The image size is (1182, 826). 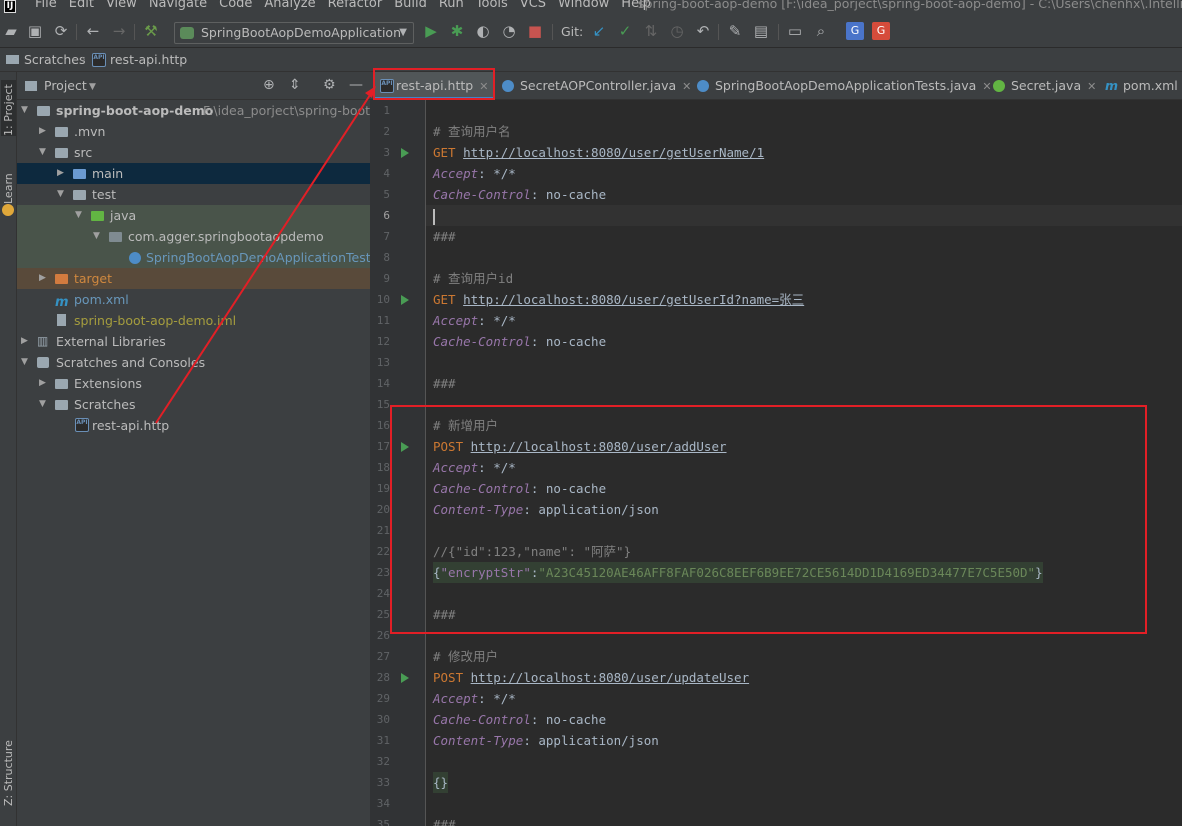 What do you see at coordinates (35, 31) in the screenshot?
I see `save-icon: ▣` at bounding box center [35, 31].